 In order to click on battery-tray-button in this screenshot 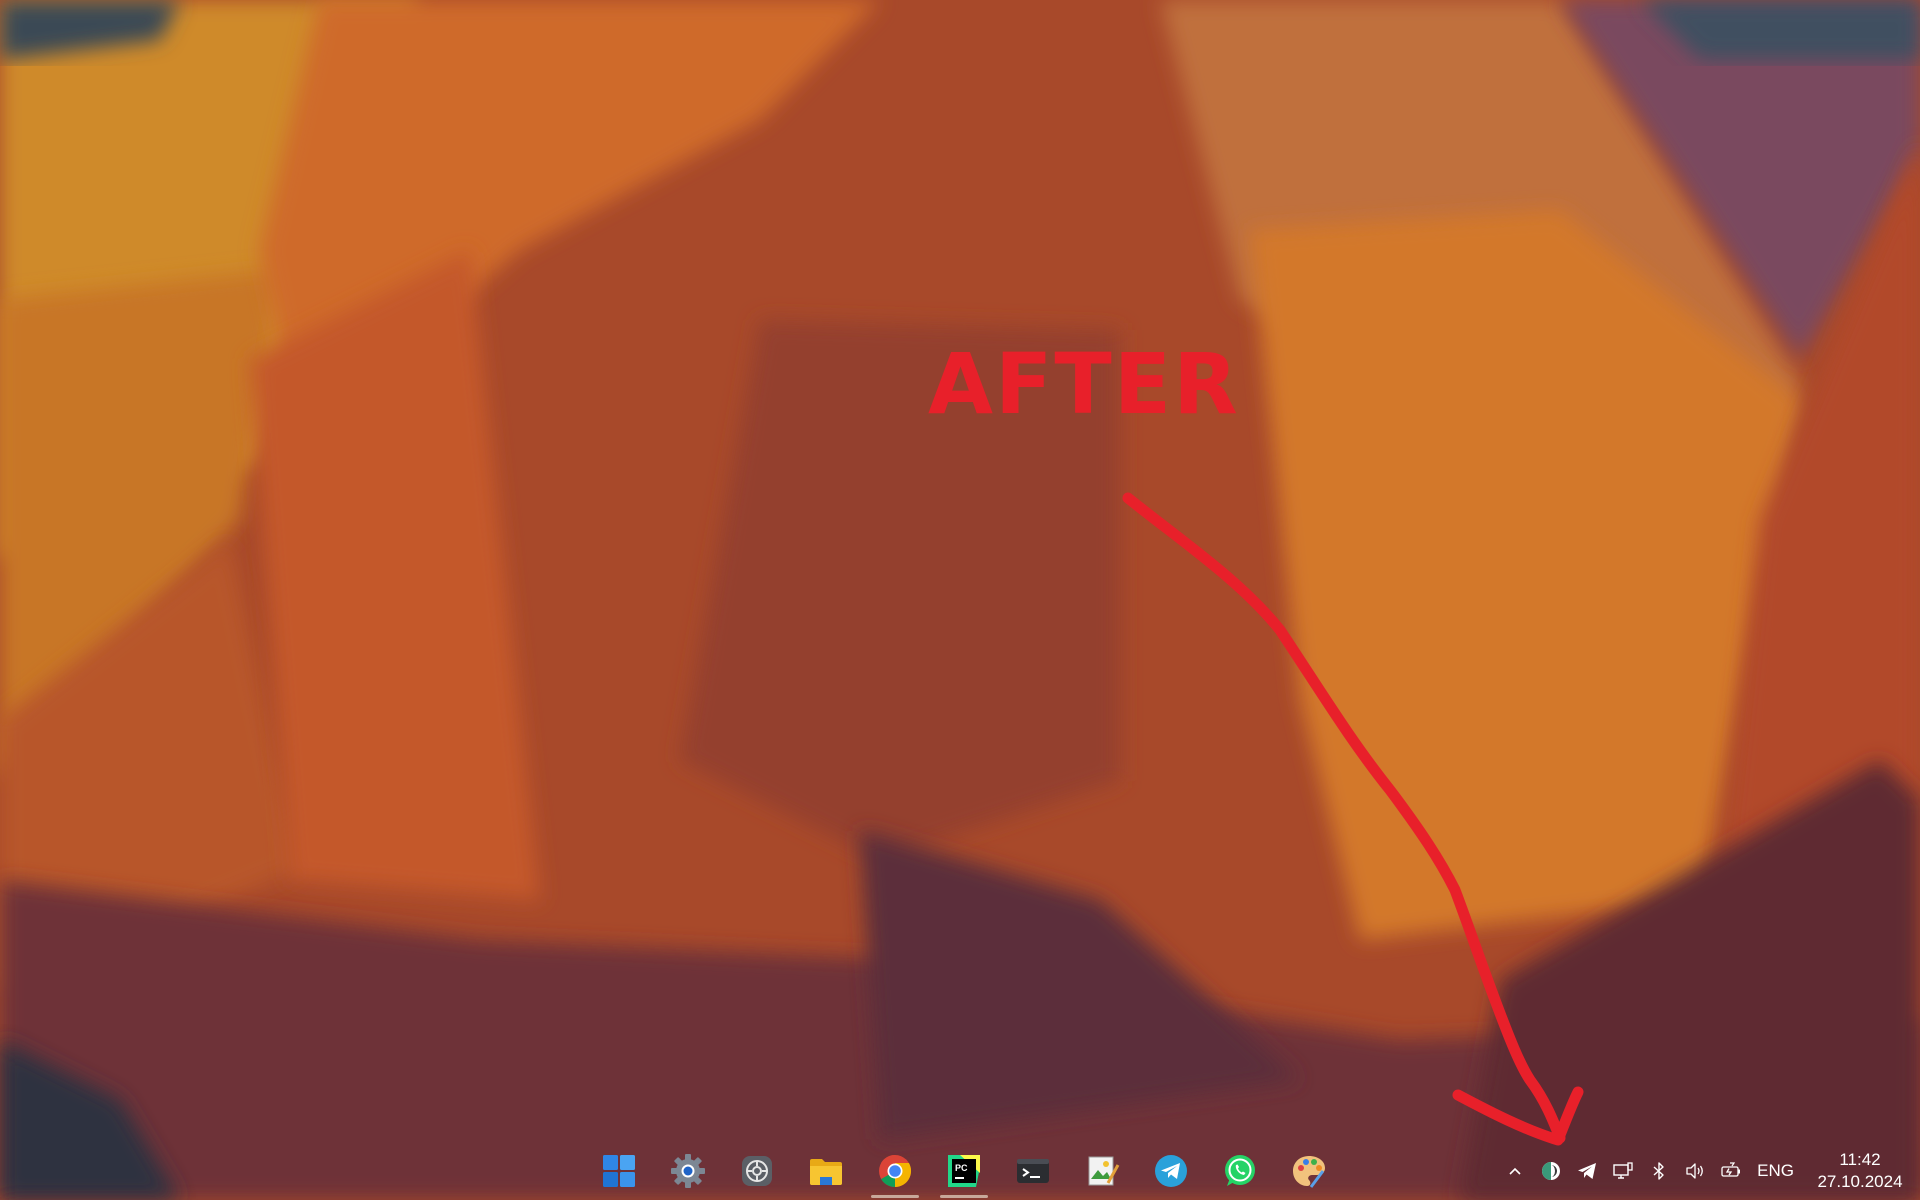, I will do `click(1731, 1171)`.